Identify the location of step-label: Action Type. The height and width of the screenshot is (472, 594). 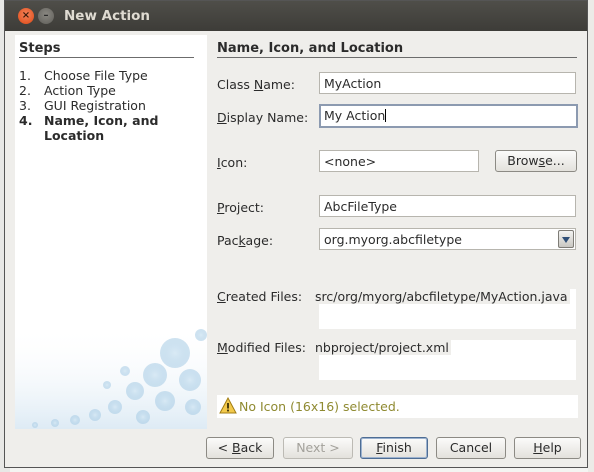
(80, 90).